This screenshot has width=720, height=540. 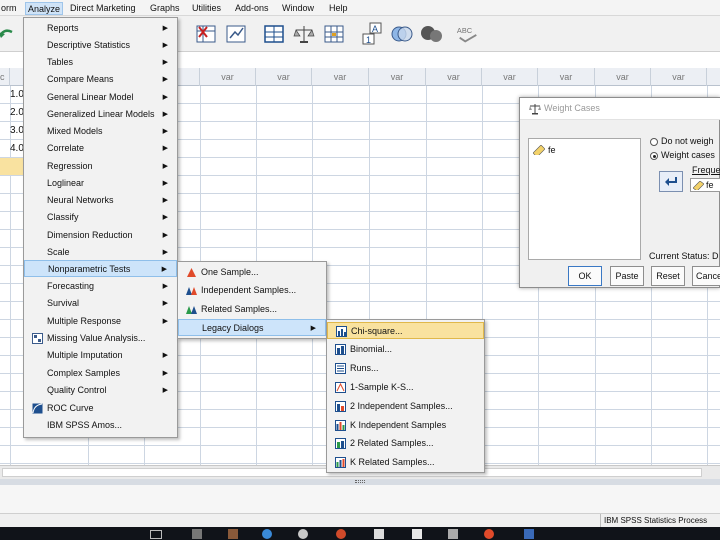 I want to click on menu-item-general-linear-model: General Linear Model ▶, so click(x=100, y=97).